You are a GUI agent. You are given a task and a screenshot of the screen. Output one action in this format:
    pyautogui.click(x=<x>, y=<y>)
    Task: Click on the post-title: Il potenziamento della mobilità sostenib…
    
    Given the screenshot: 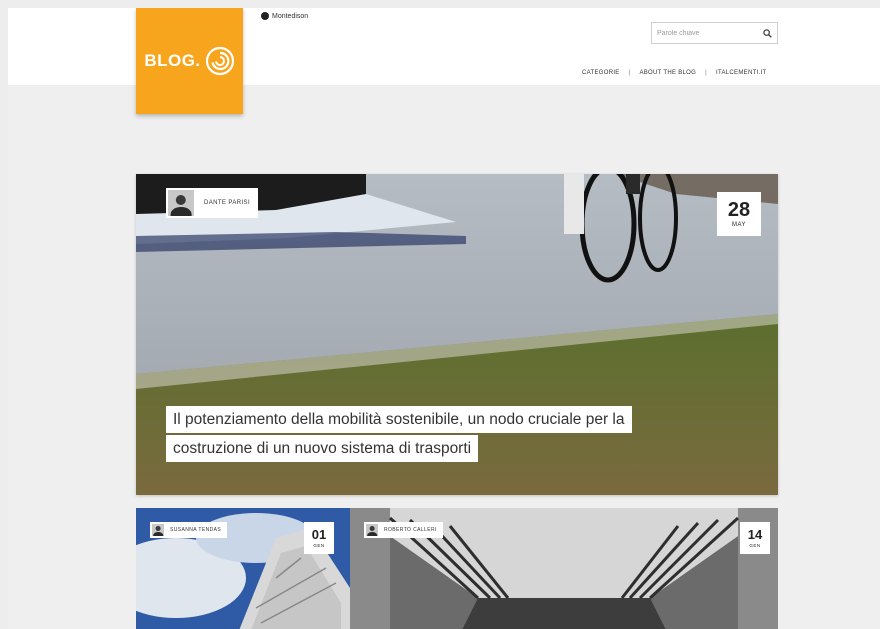 What is the action you would take?
    pyautogui.click(x=446, y=435)
    